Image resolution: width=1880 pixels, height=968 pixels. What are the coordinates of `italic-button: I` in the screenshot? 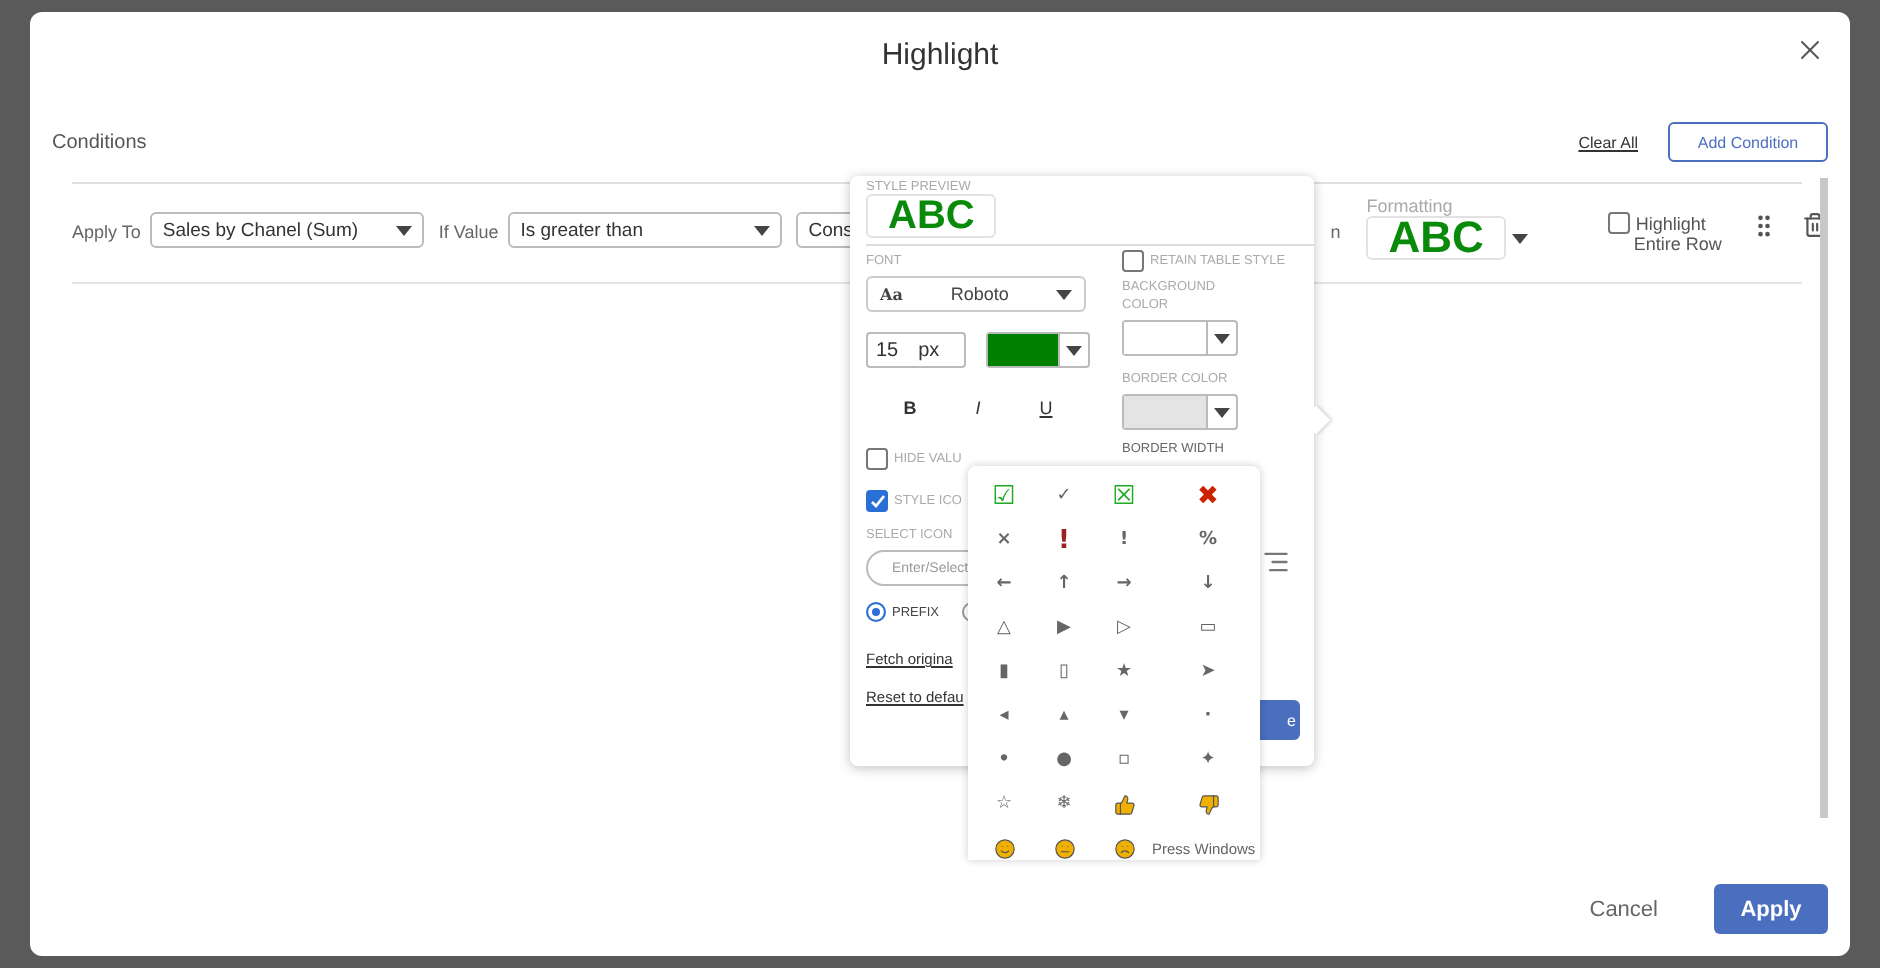 It's located at (978, 408).